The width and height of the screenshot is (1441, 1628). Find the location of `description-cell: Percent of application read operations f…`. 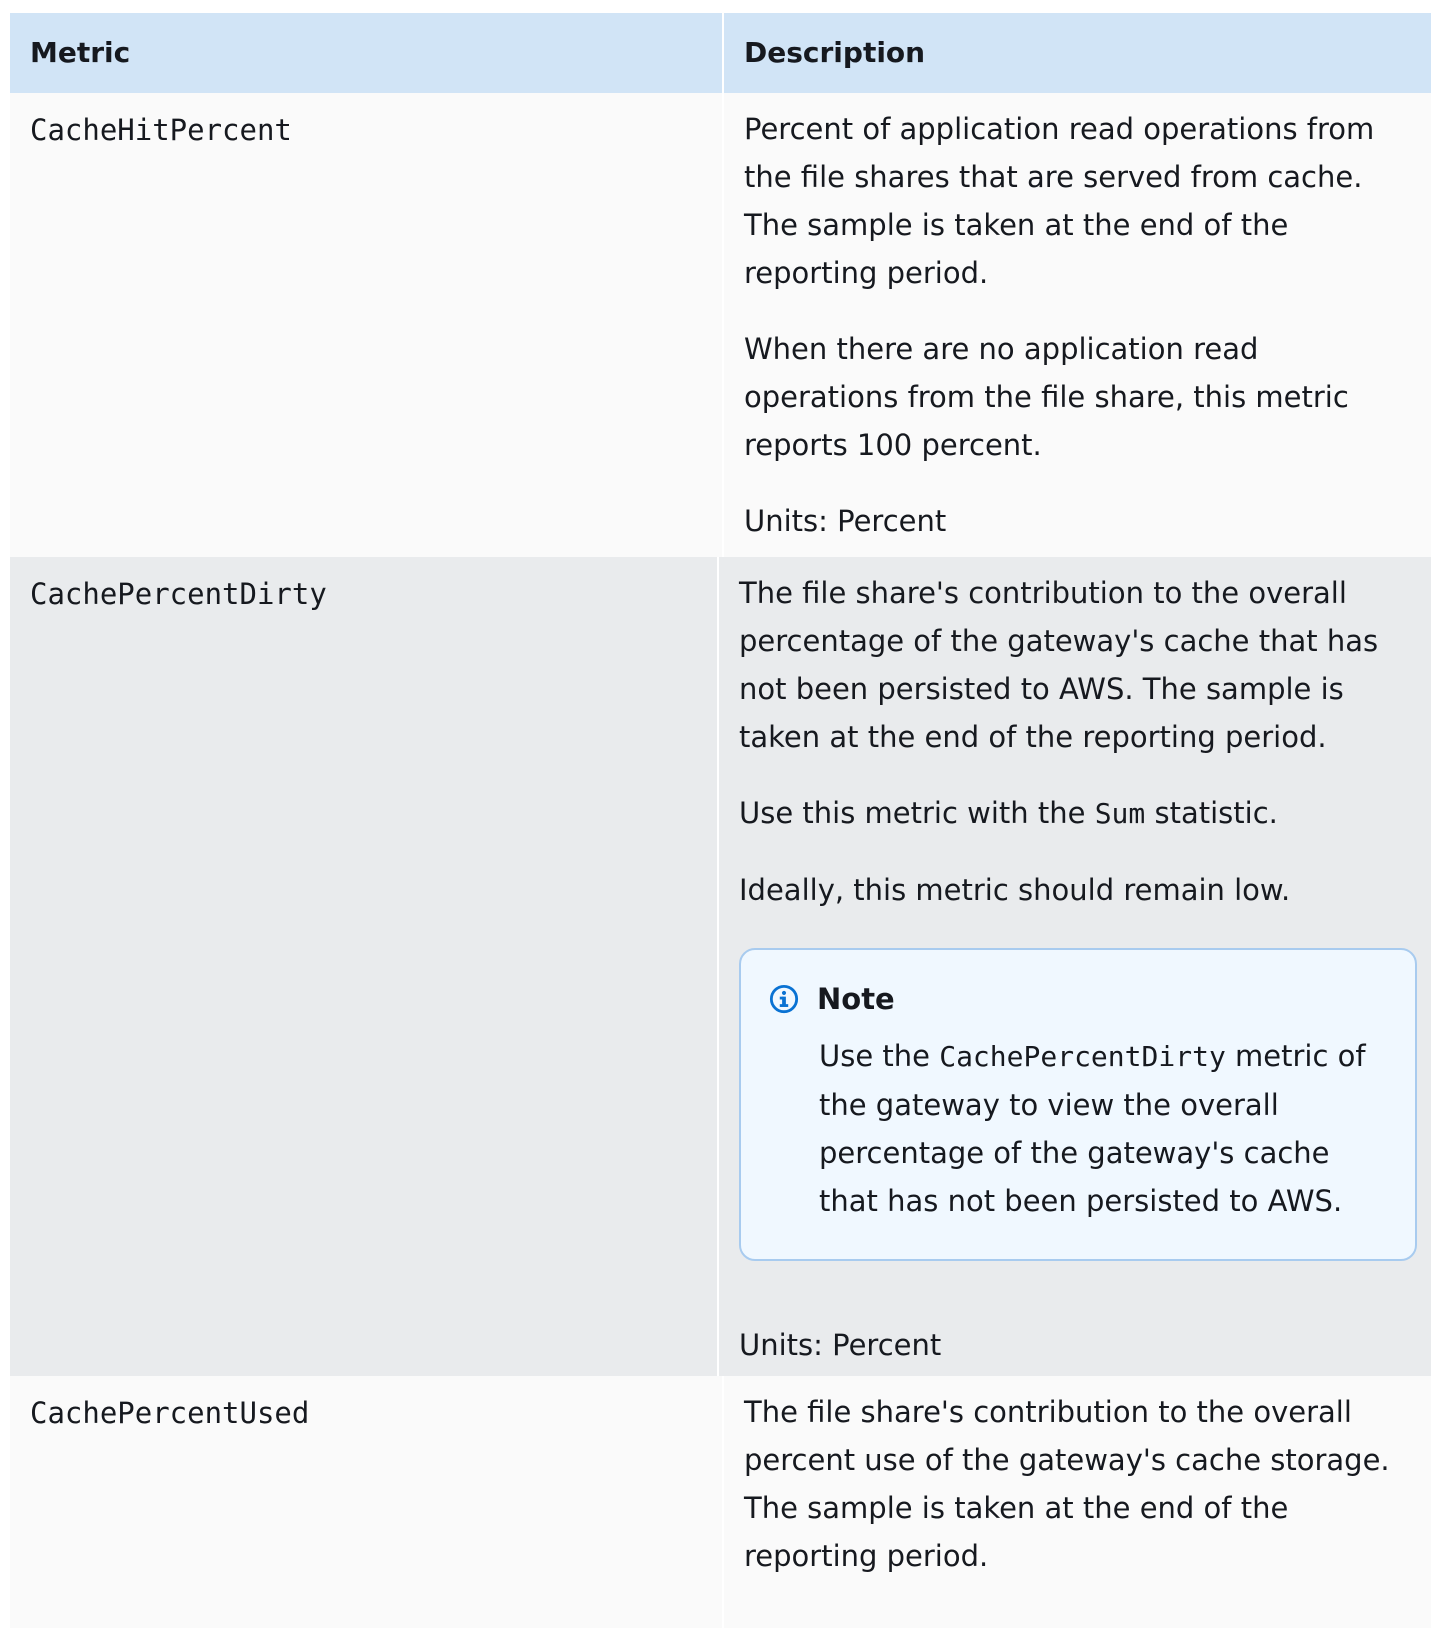

description-cell: Percent of application read operations f… is located at coordinates (1077, 325).